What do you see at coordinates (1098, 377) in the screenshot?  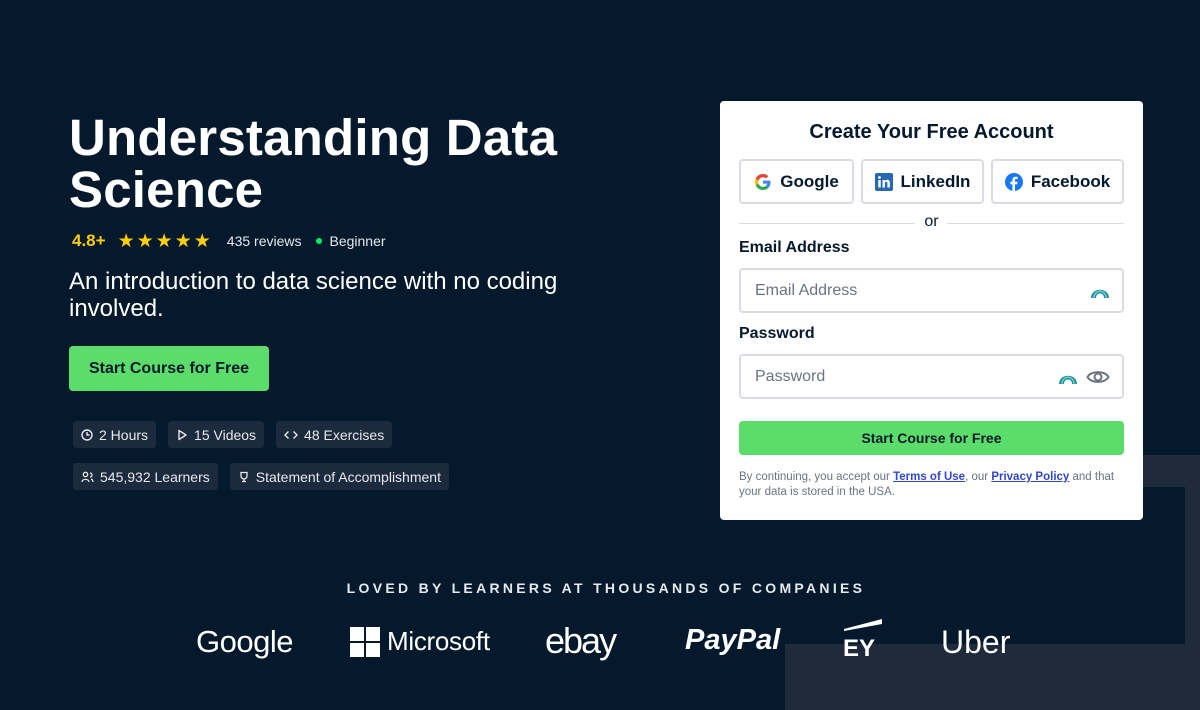 I see `eye-icon` at bounding box center [1098, 377].